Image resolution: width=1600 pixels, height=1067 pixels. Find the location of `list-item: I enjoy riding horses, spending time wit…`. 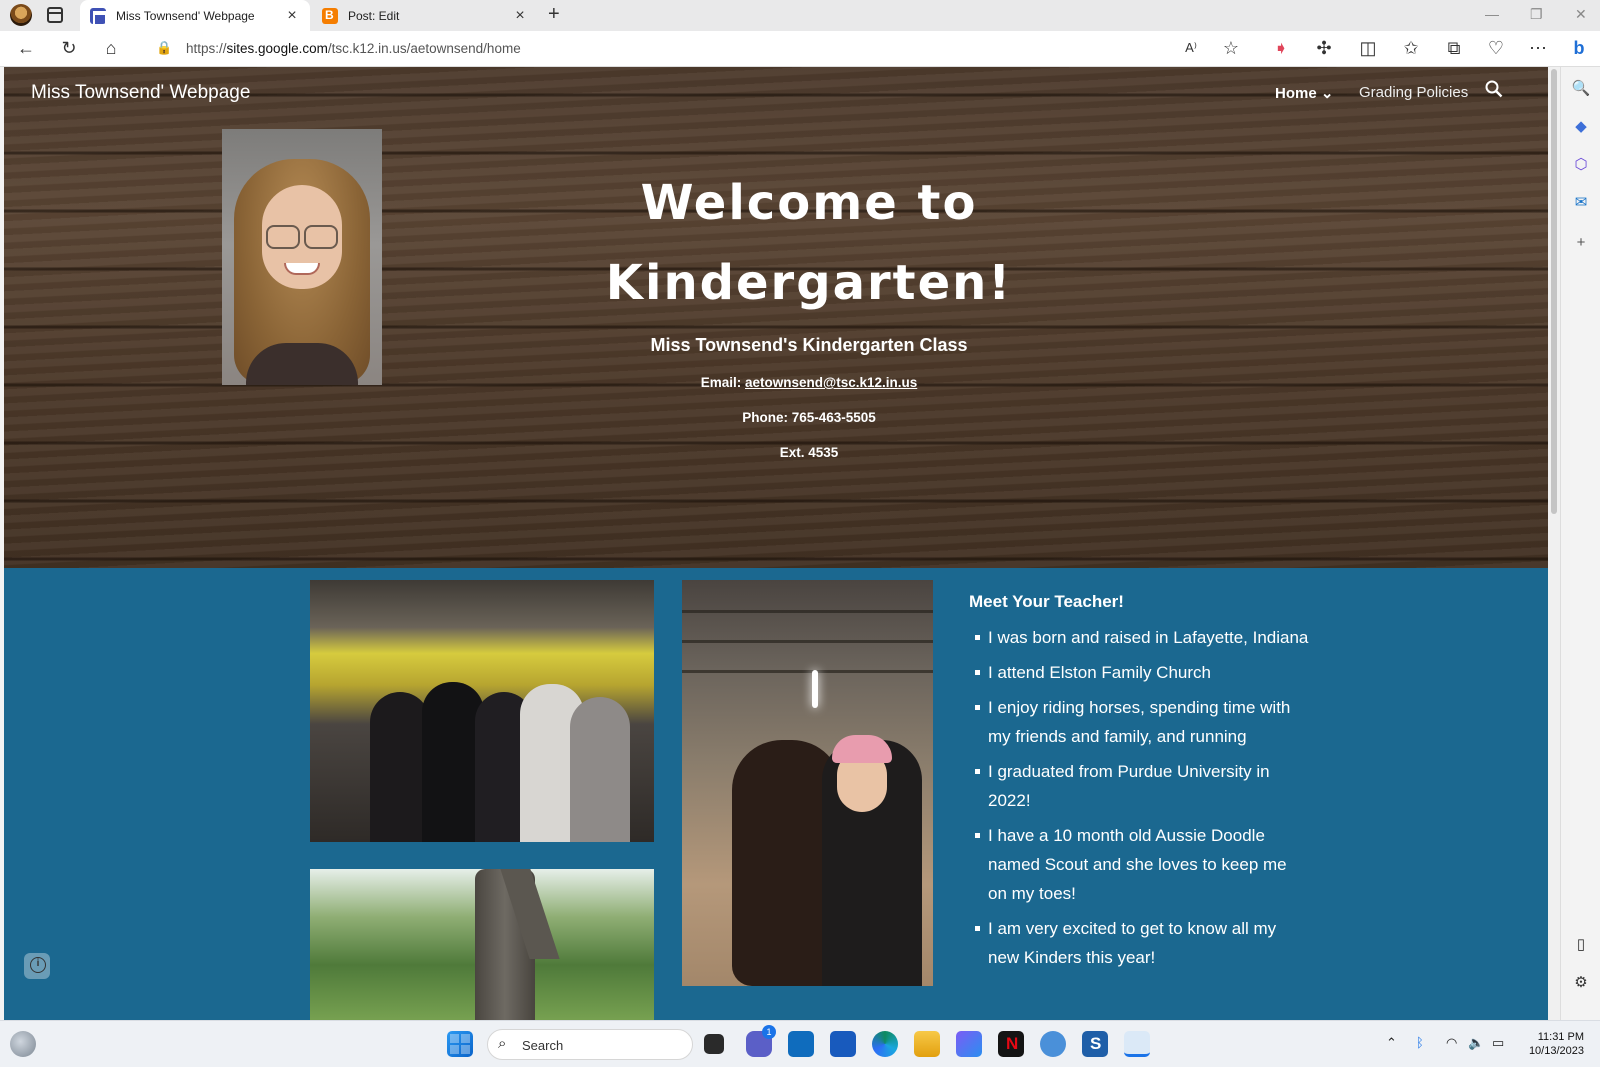

list-item: I enjoy riding horses, spending time wit… is located at coordinates (1139, 722).